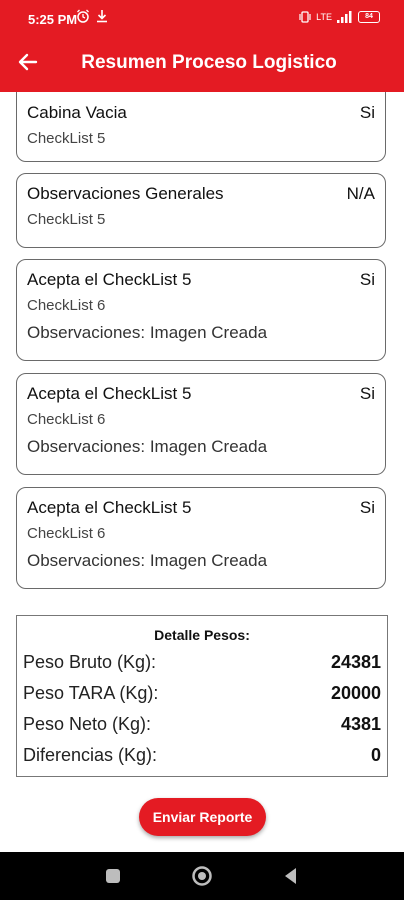  I want to click on home-icon, so click(202, 876).